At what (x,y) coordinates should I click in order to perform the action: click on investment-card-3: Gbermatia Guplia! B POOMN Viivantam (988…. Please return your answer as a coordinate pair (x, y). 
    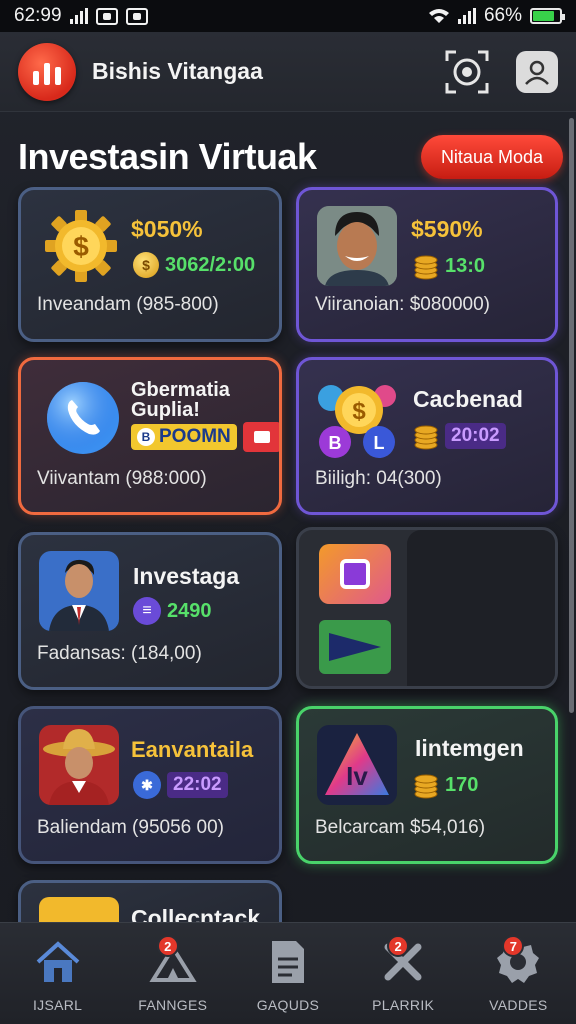
    Looking at the image, I should click on (150, 436).